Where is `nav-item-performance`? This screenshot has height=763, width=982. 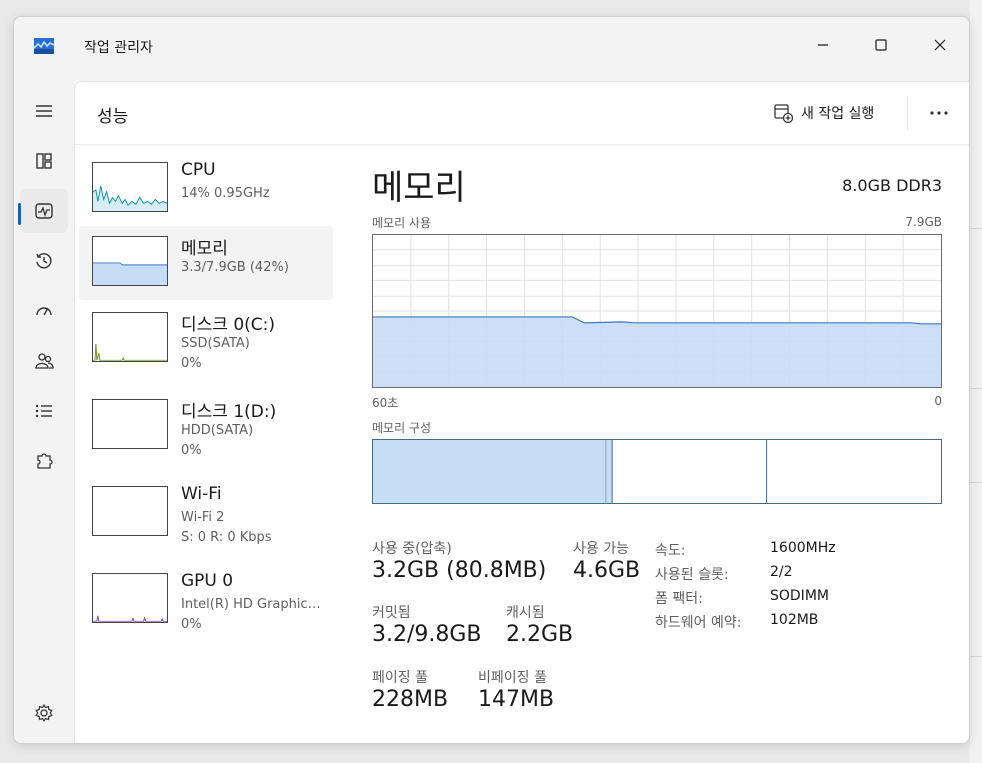 nav-item-performance is located at coordinates (44, 211).